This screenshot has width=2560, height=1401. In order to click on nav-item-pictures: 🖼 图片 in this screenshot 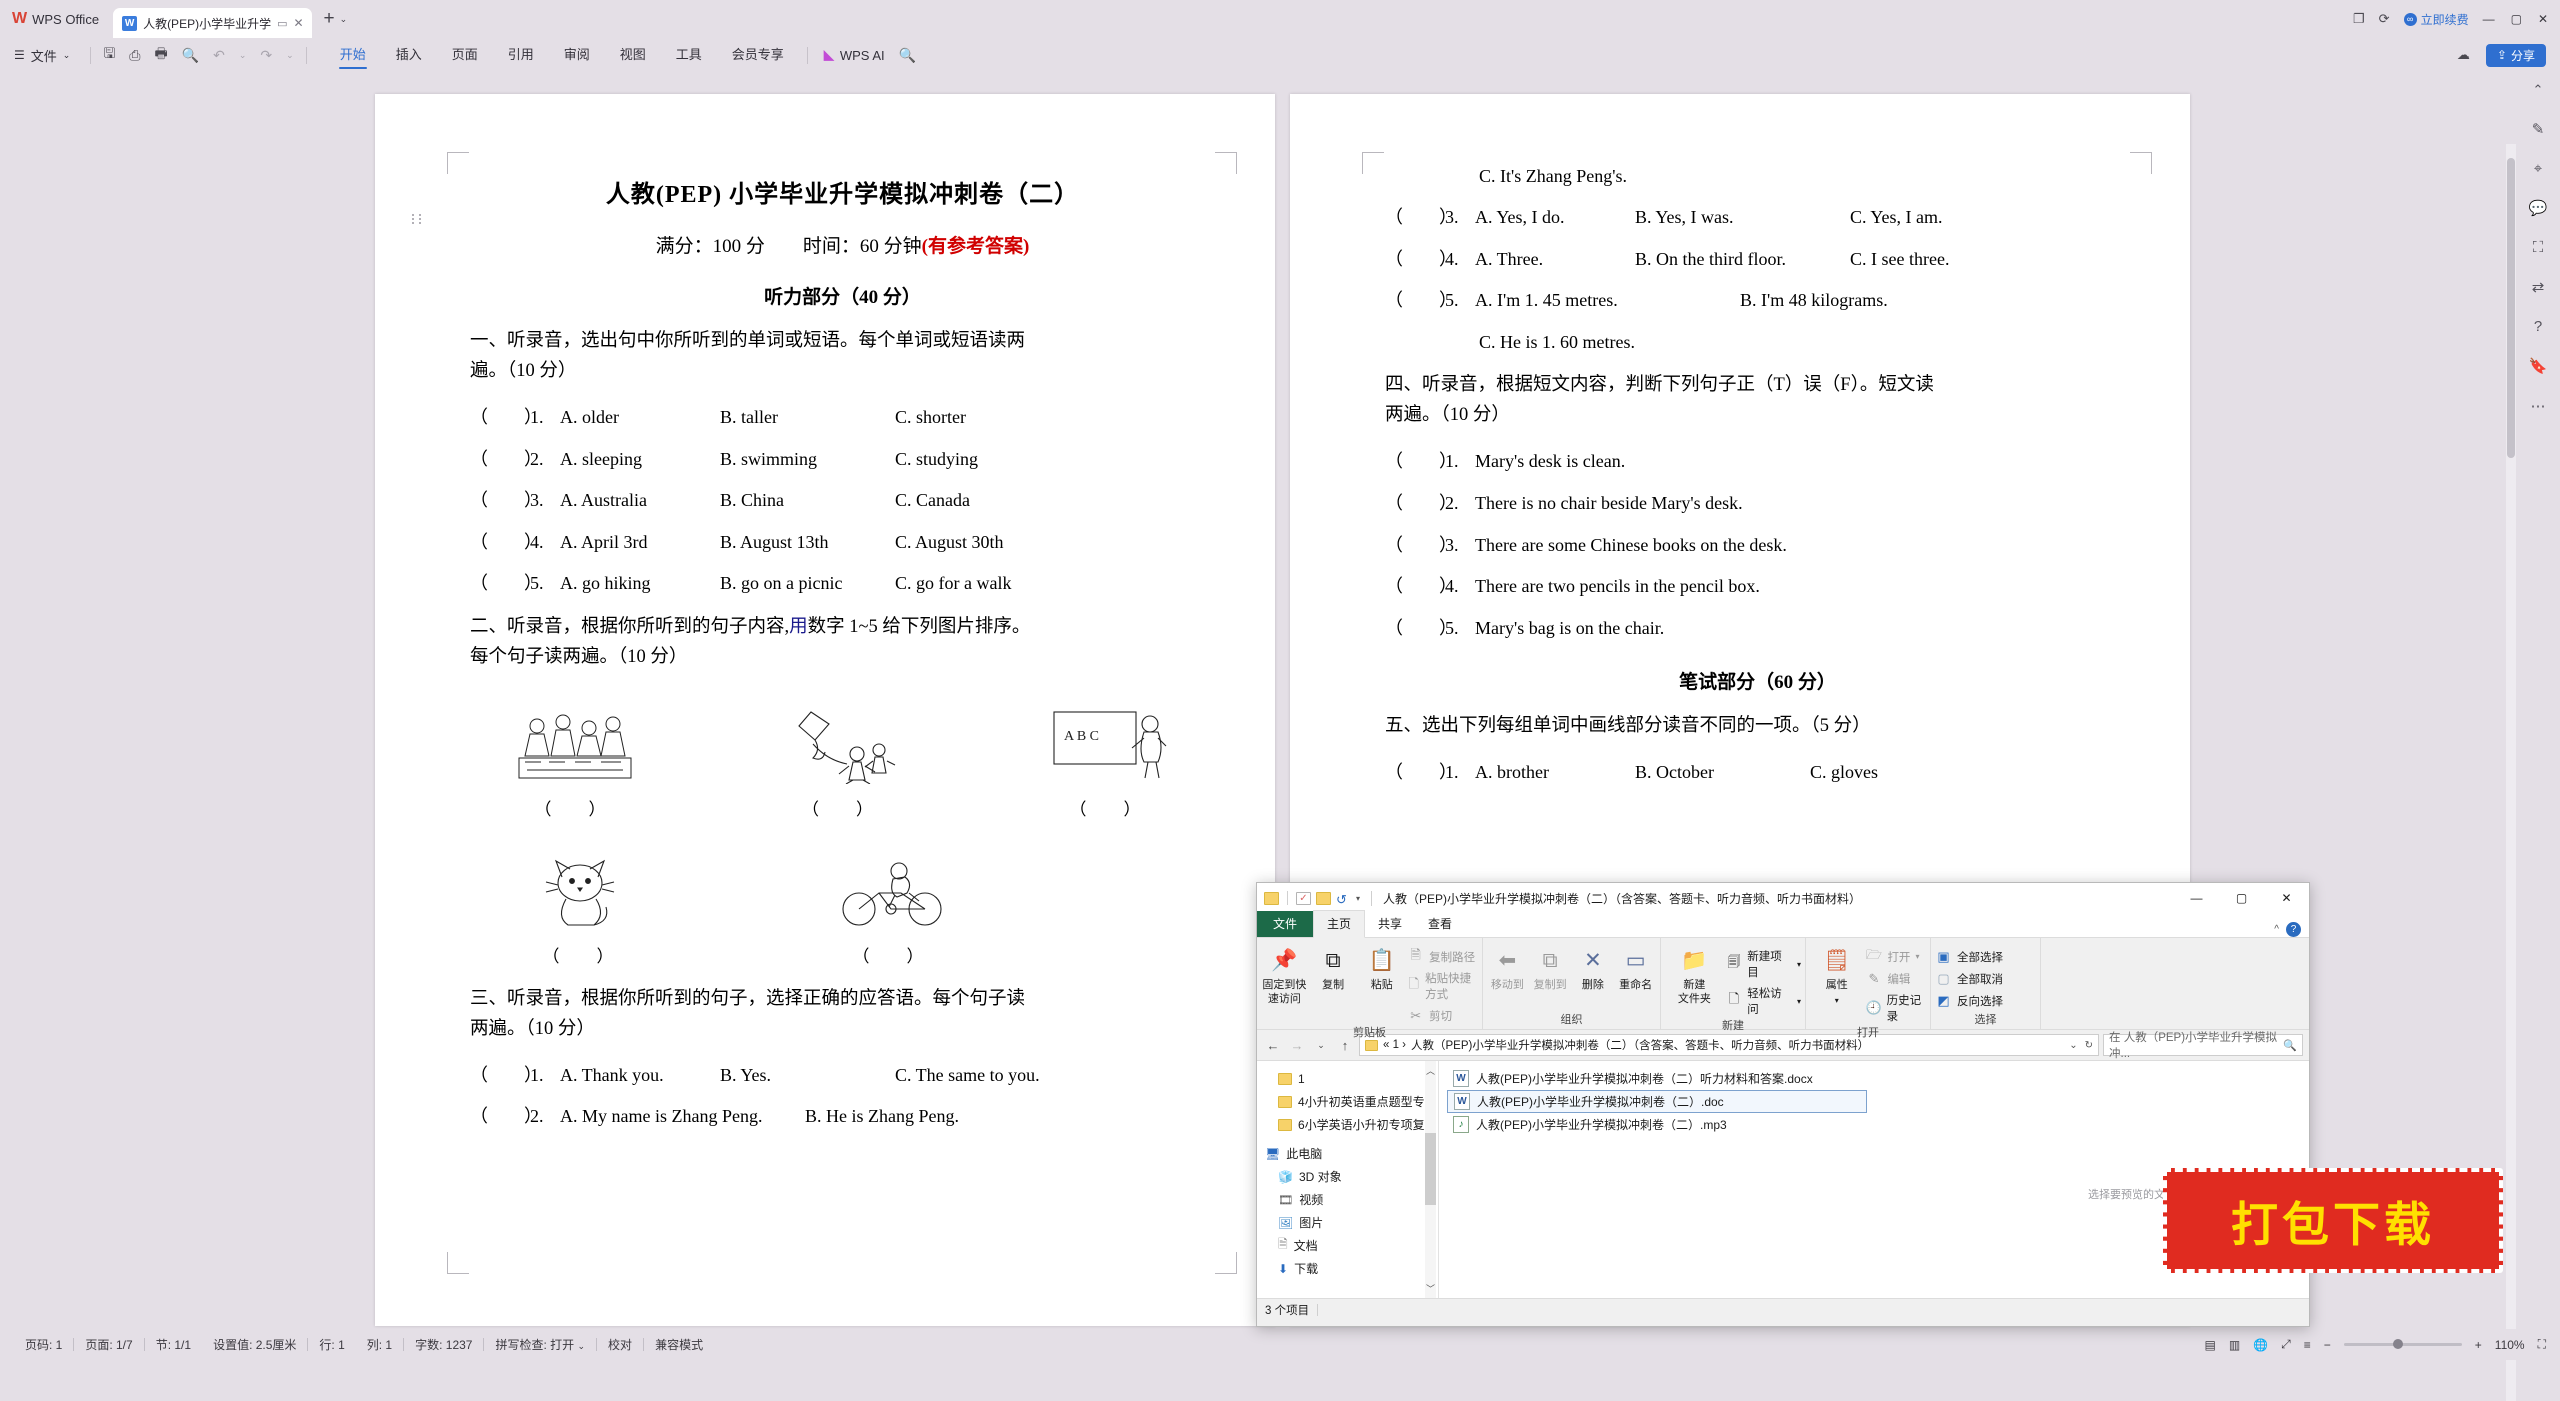, I will do `click(1351, 1222)`.